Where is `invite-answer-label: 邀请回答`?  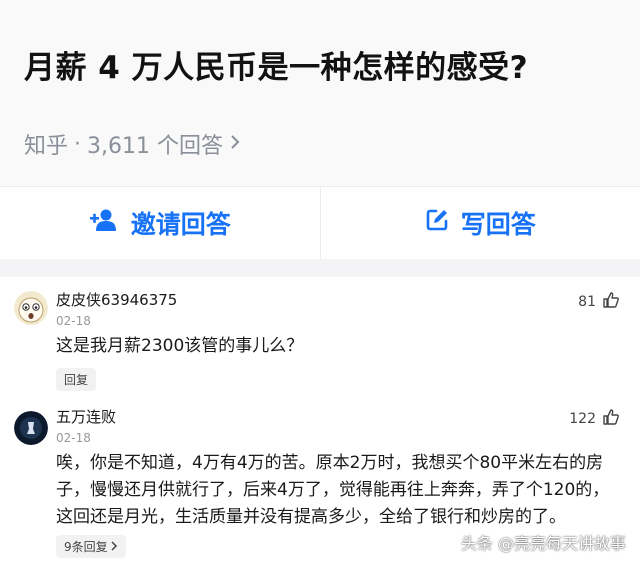 invite-answer-label: 邀请回答 is located at coordinates (181, 223).